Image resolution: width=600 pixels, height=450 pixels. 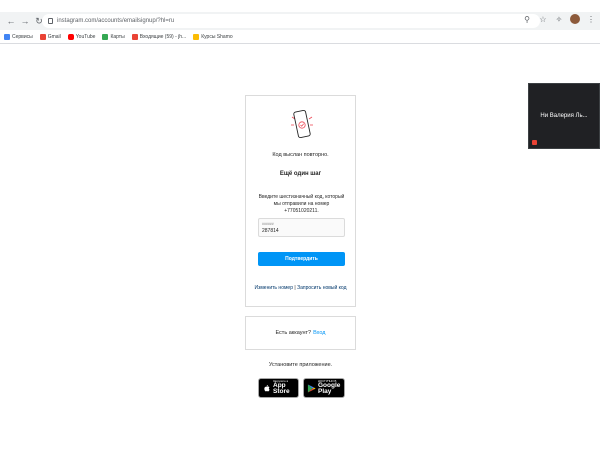 What do you see at coordinates (559, 19) in the screenshot?
I see `extensions-icon: ✧` at bounding box center [559, 19].